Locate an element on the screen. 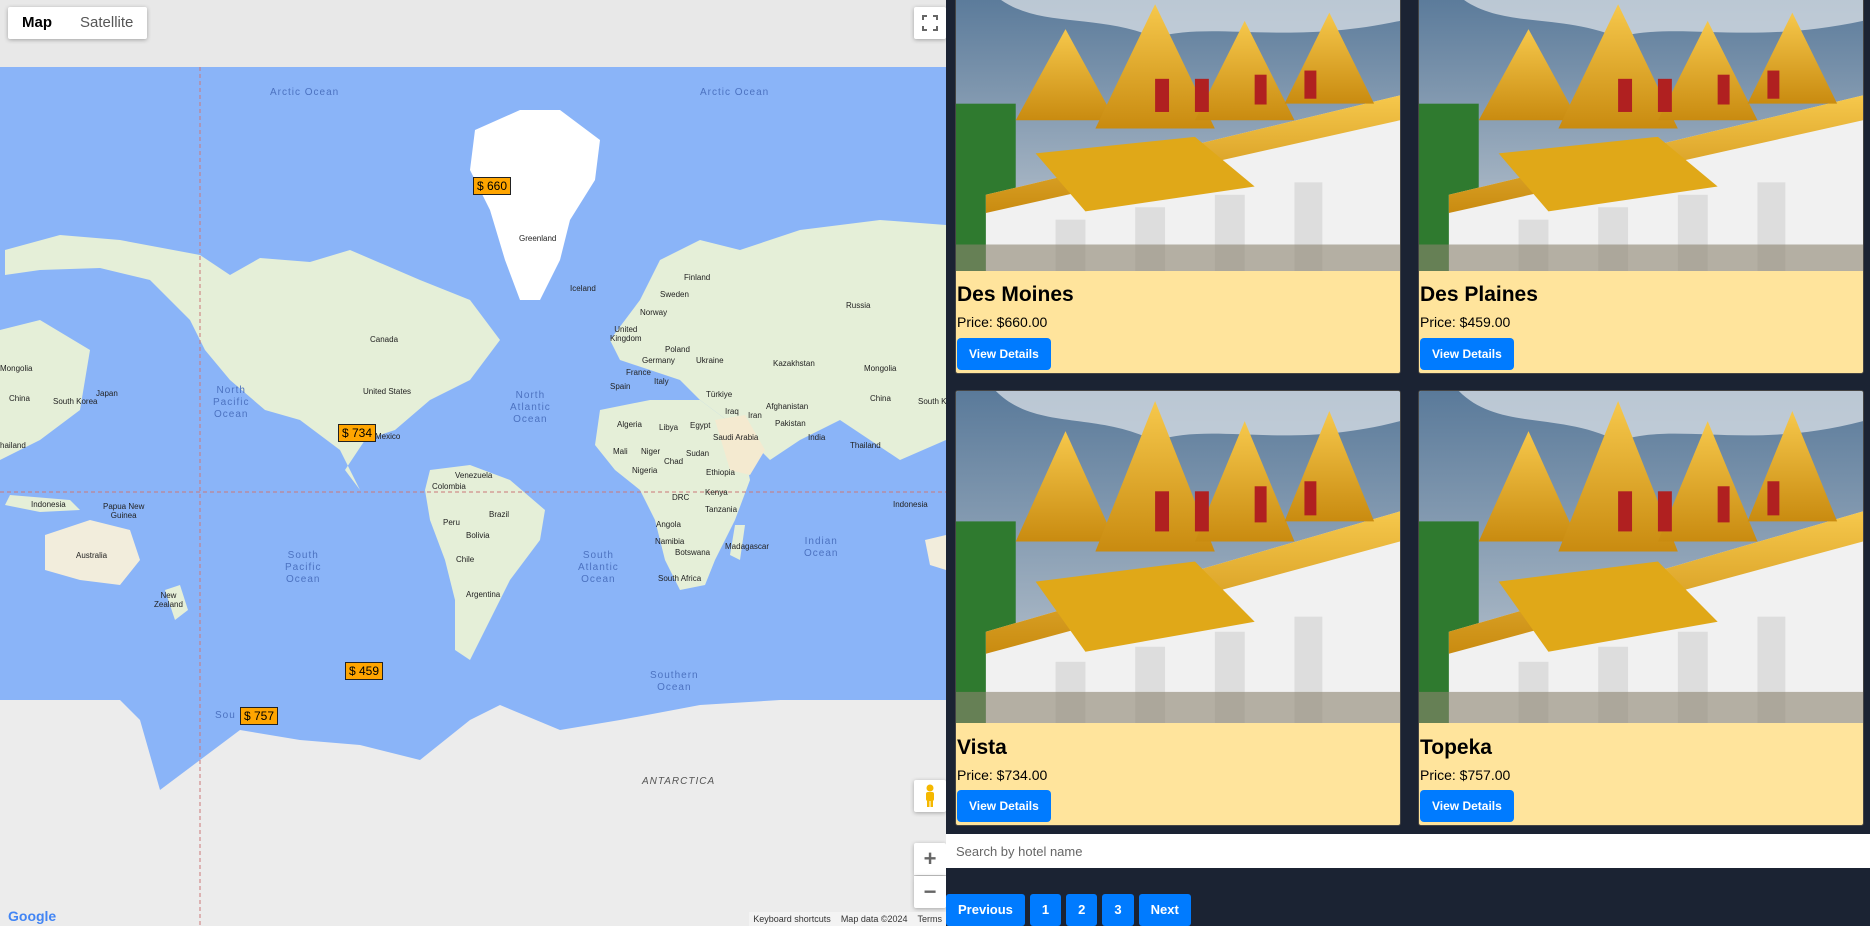 The height and width of the screenshot is (926, 1870). map-attribution: Keyboard shortcuts Map data ©2024 Terms is located at coordinates (847, 919).